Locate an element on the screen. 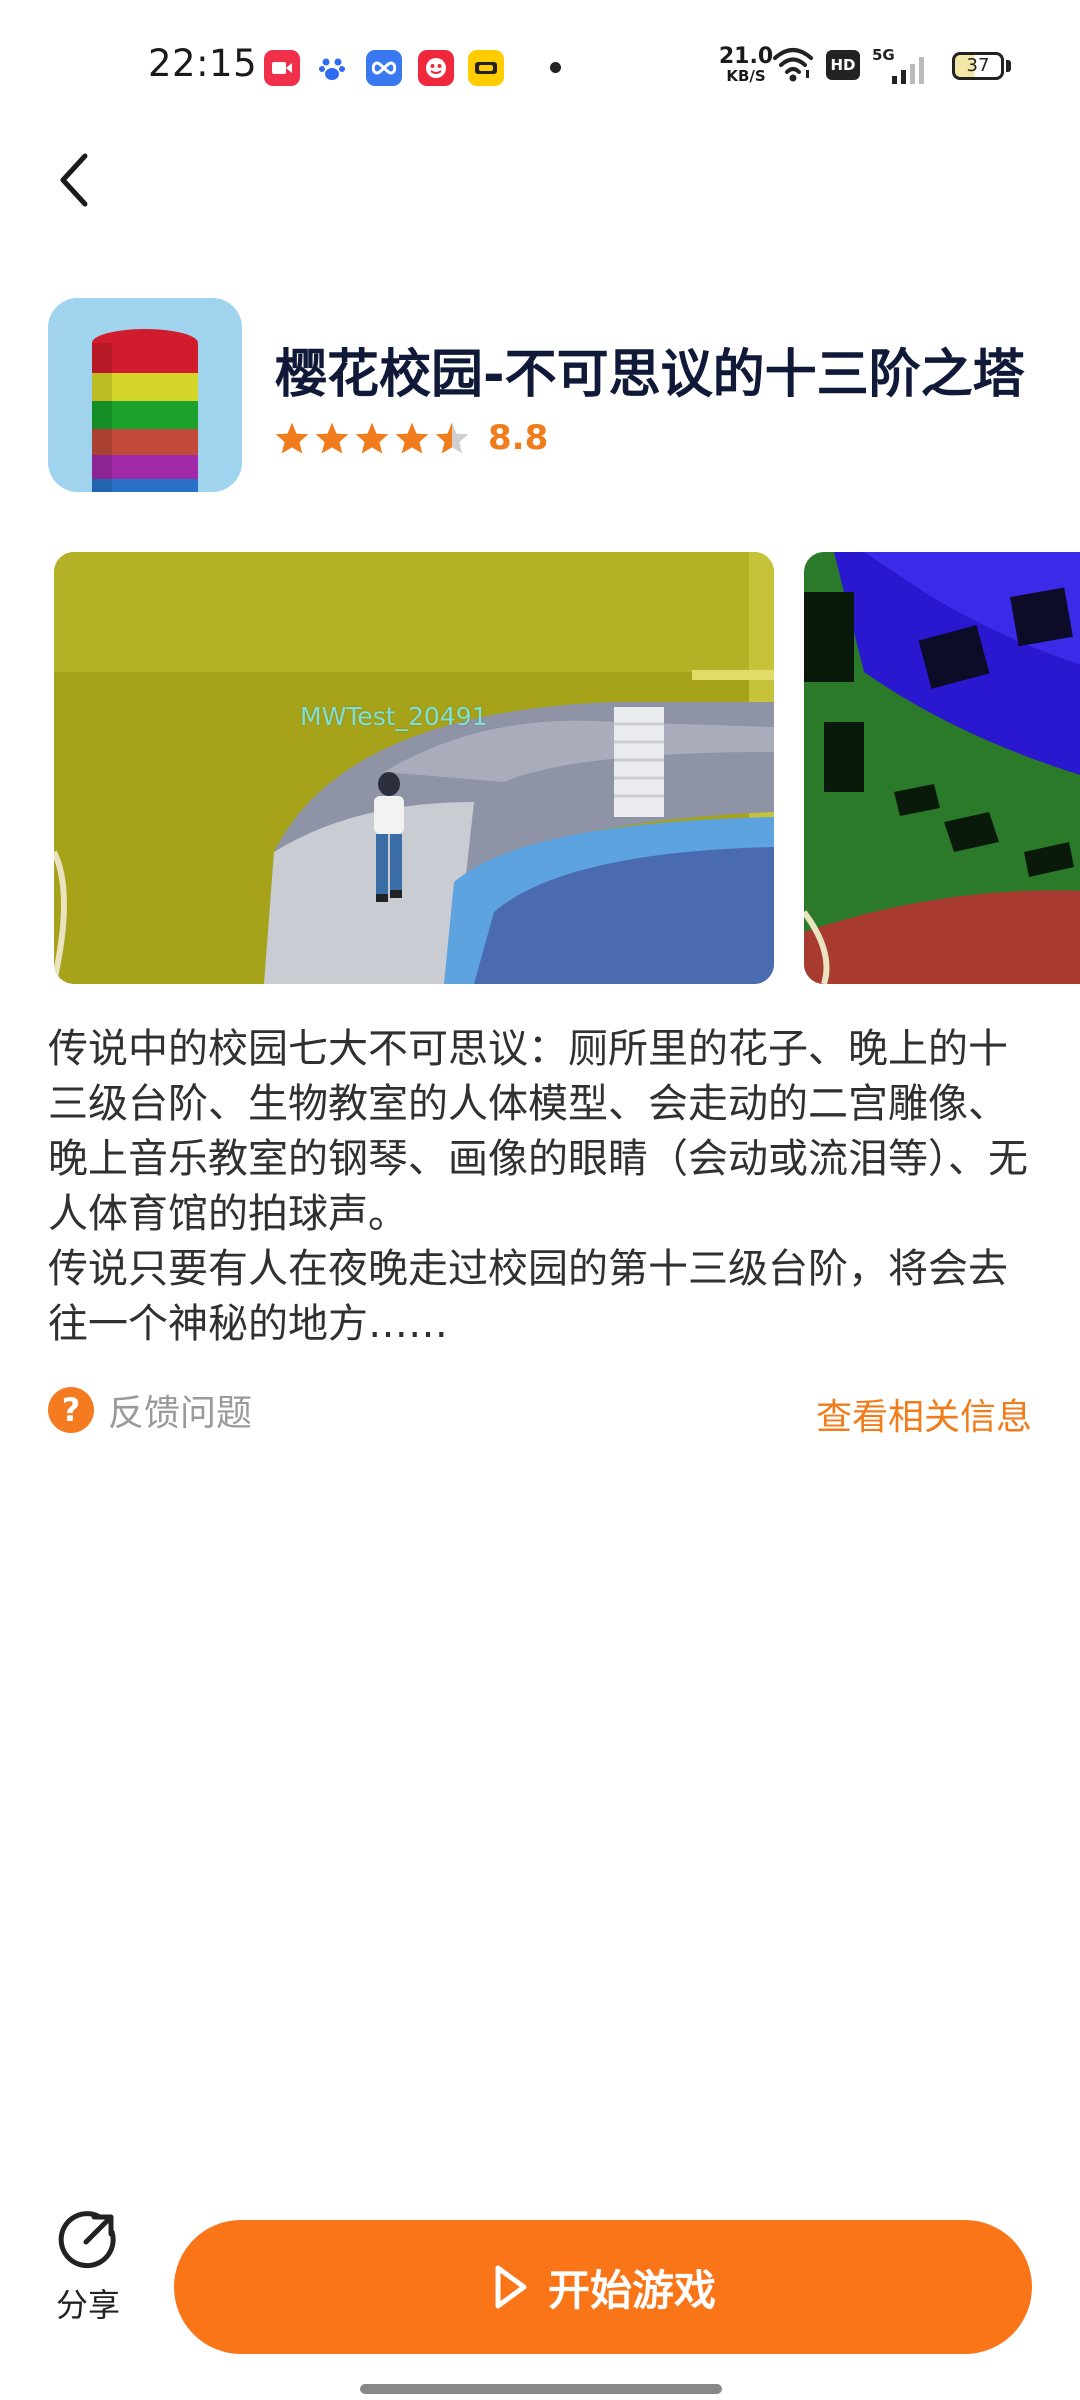  star-half-icon is located at coordinates (452, 438).